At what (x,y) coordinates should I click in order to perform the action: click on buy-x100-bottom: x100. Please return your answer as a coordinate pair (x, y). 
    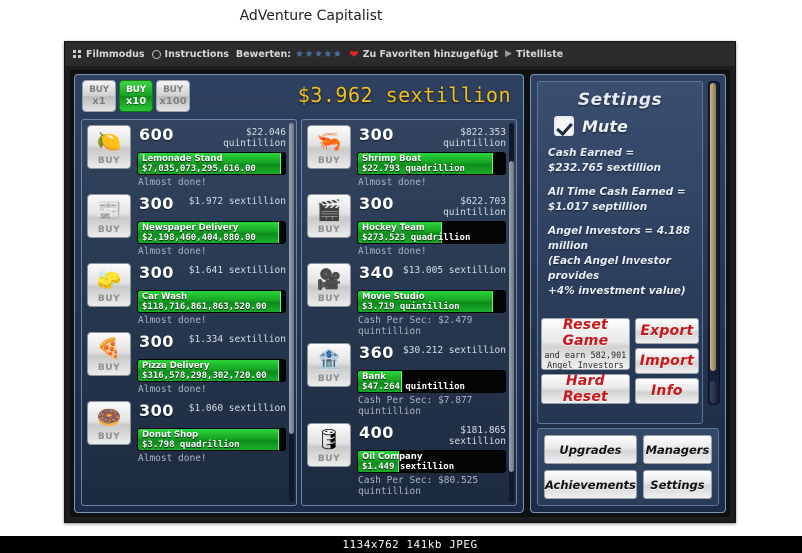
    Looking at the image, I should click on (173, 101).